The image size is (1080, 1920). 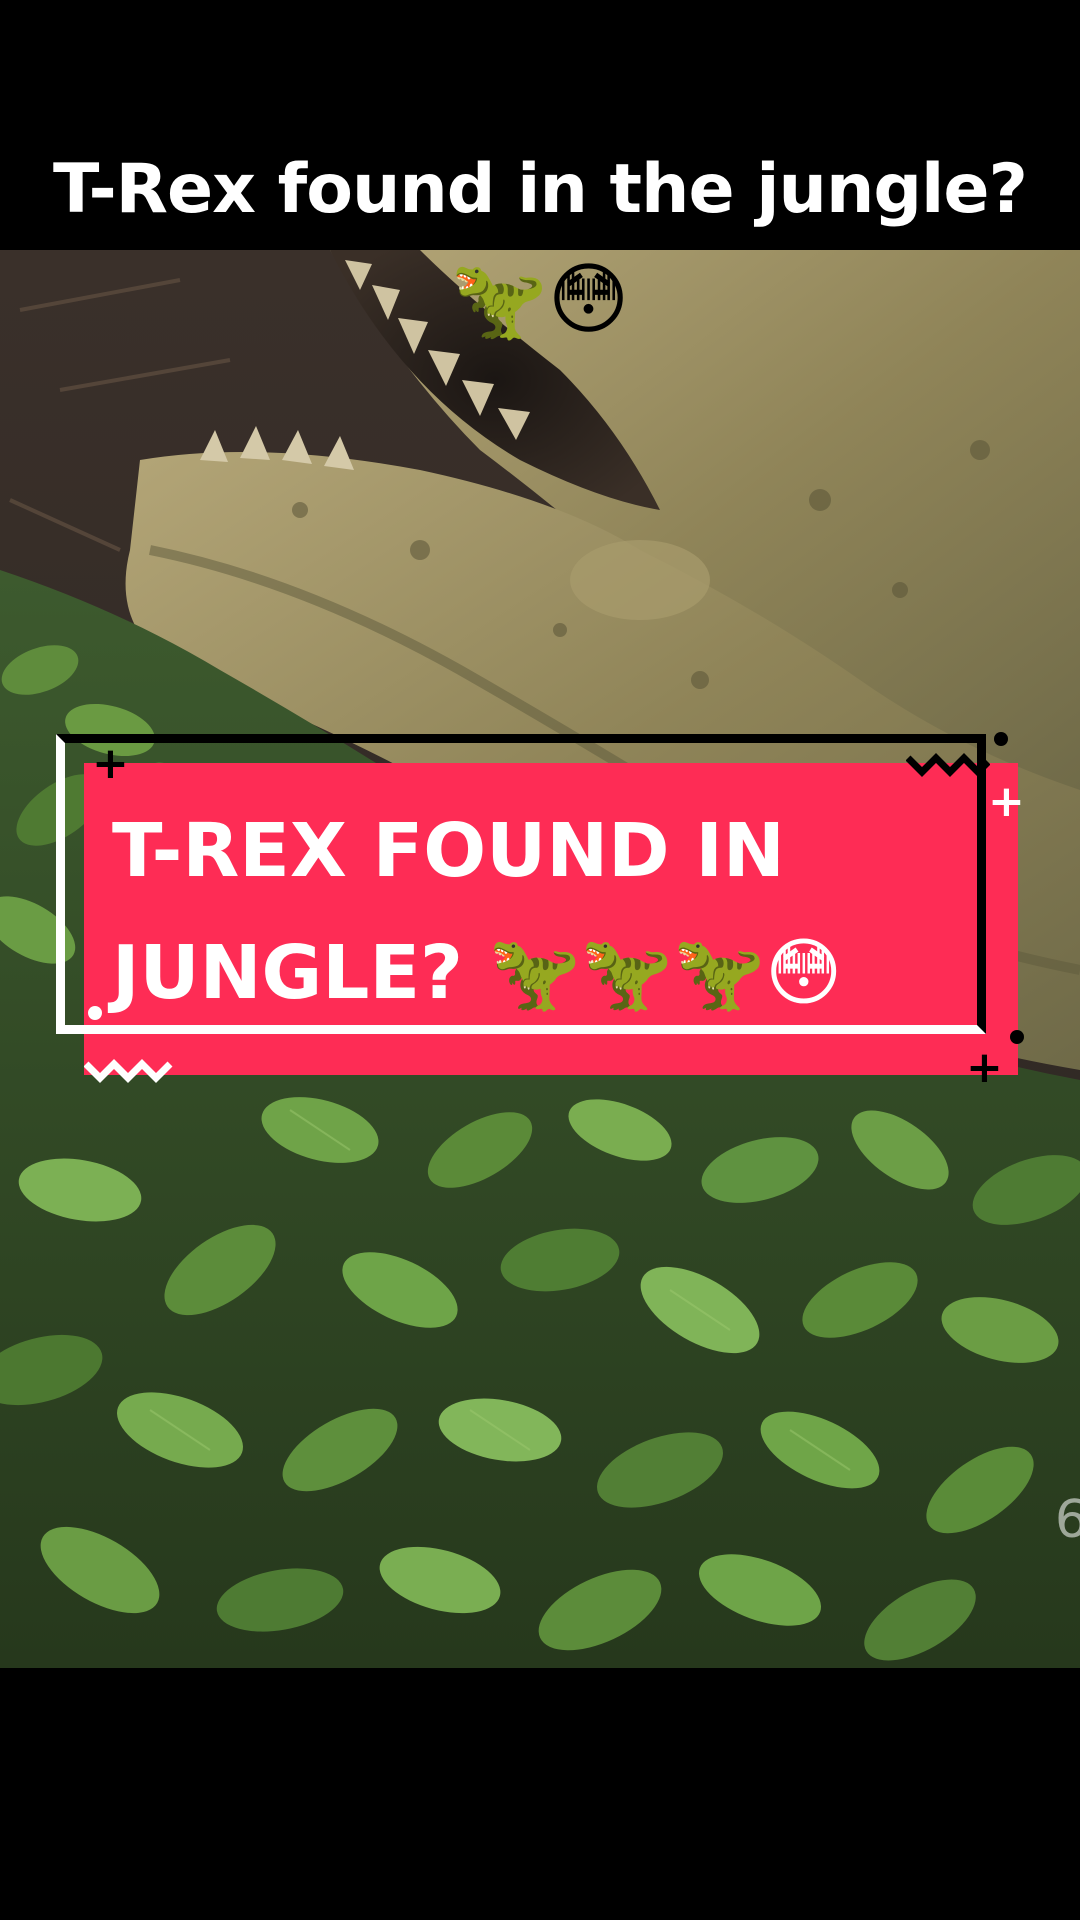 What do you see at coordinates (1067, 1520) in the screenshot?
I see `corner-overlay-digit: 6` at bounding box center [1067, 1520].